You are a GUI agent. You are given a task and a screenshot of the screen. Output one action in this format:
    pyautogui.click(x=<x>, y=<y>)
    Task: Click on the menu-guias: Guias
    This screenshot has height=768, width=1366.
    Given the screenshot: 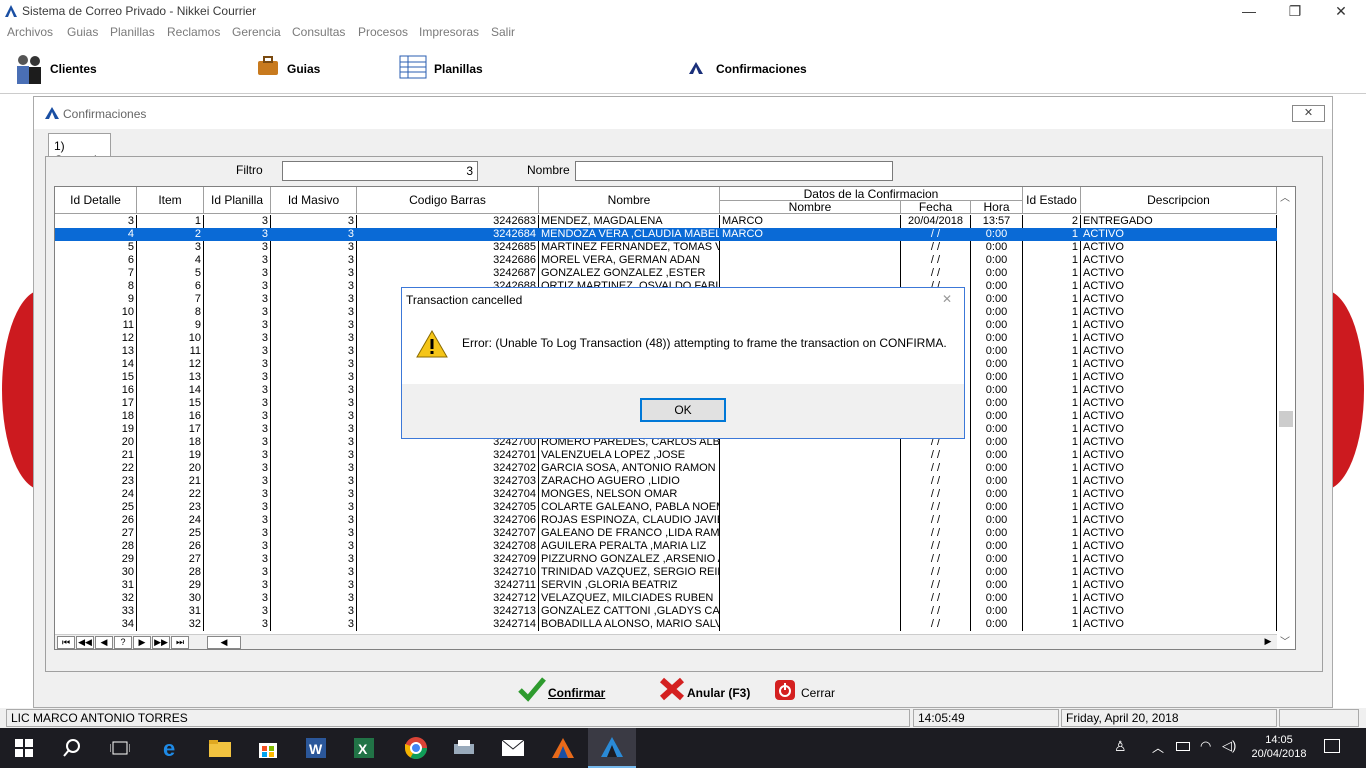 What is the action you would take?
    pyautogui.click(x=82, y=32)
    